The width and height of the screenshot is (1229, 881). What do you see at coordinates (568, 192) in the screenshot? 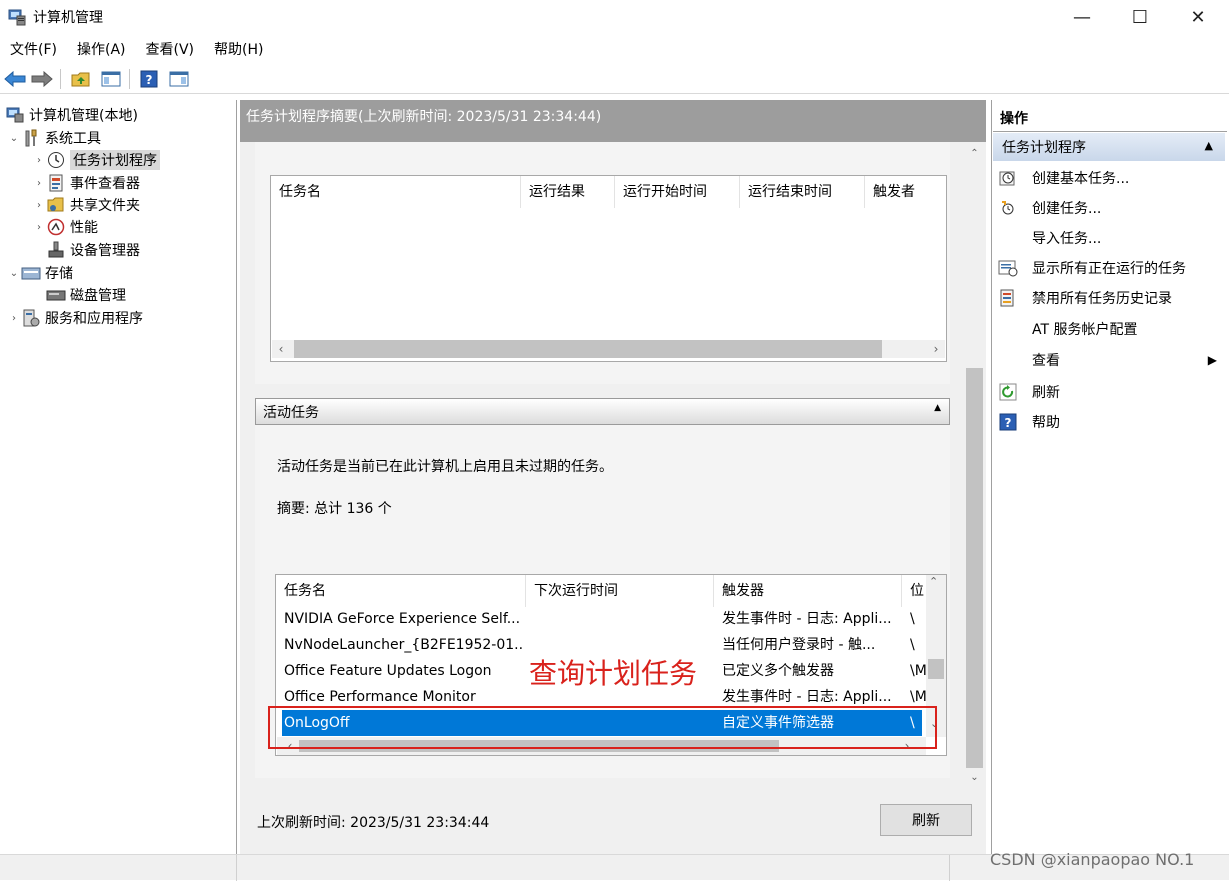
I see `column-header-run-result: 运行结果` at bounding box center [568, 192].